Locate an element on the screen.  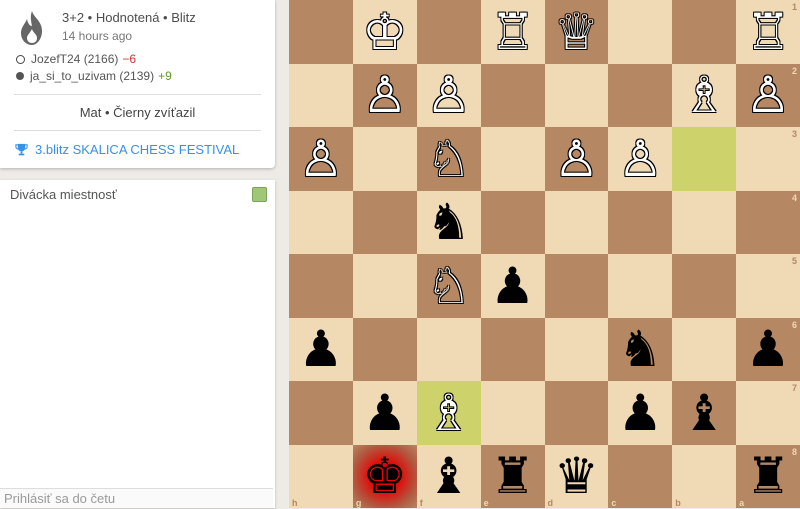
square-e8: e ♜ is located at coordinates (512, 476).